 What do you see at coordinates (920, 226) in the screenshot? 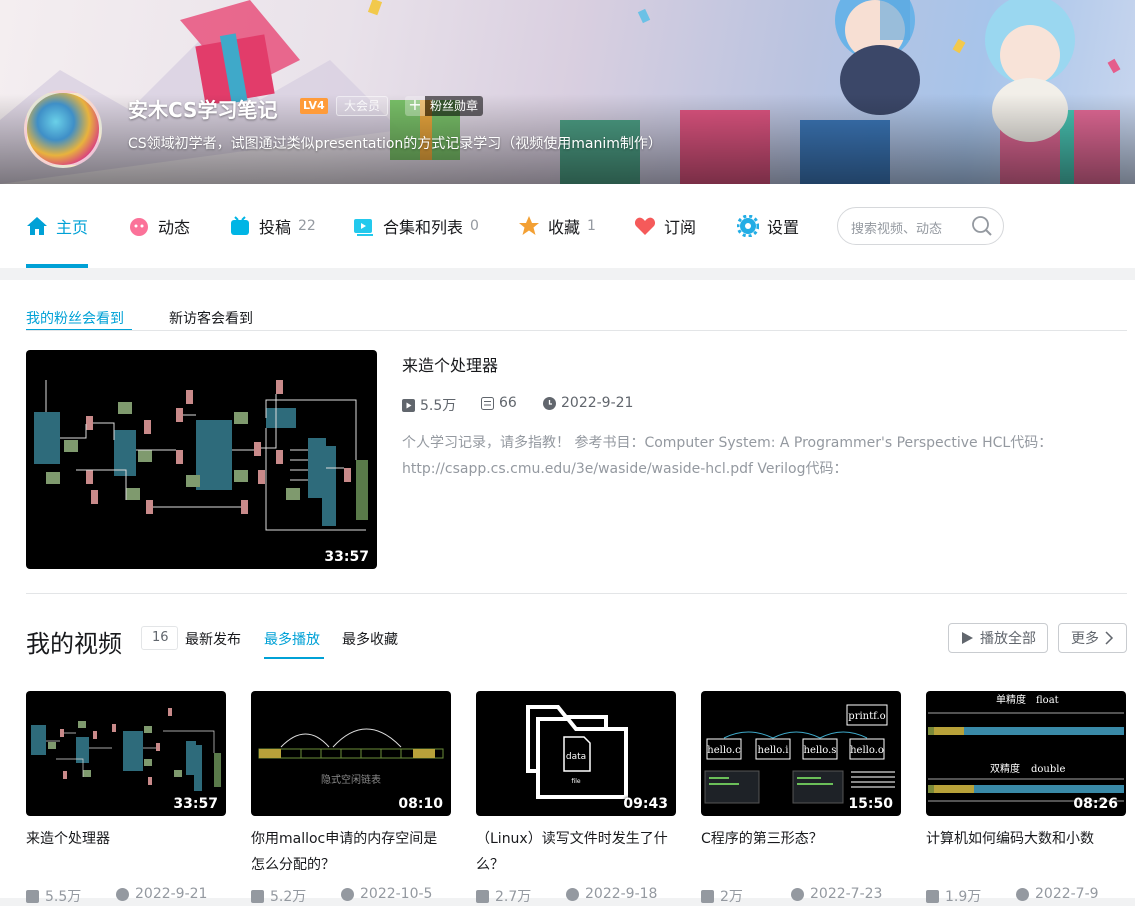
I see `profile-search-input: 搜索视频、动态` at bounding box center [920, 226].